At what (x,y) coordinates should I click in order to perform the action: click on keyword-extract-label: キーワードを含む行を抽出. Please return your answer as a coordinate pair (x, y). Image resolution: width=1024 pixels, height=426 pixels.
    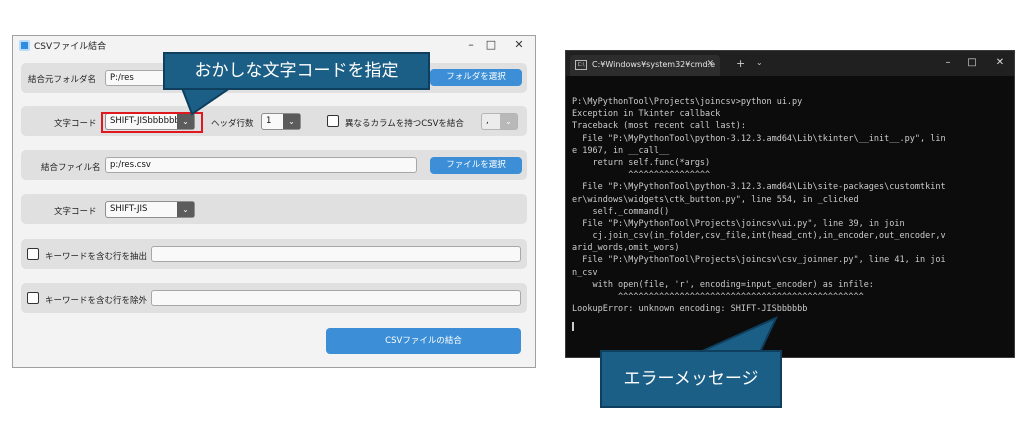
    Looking at the image, I should click on (96, 257).